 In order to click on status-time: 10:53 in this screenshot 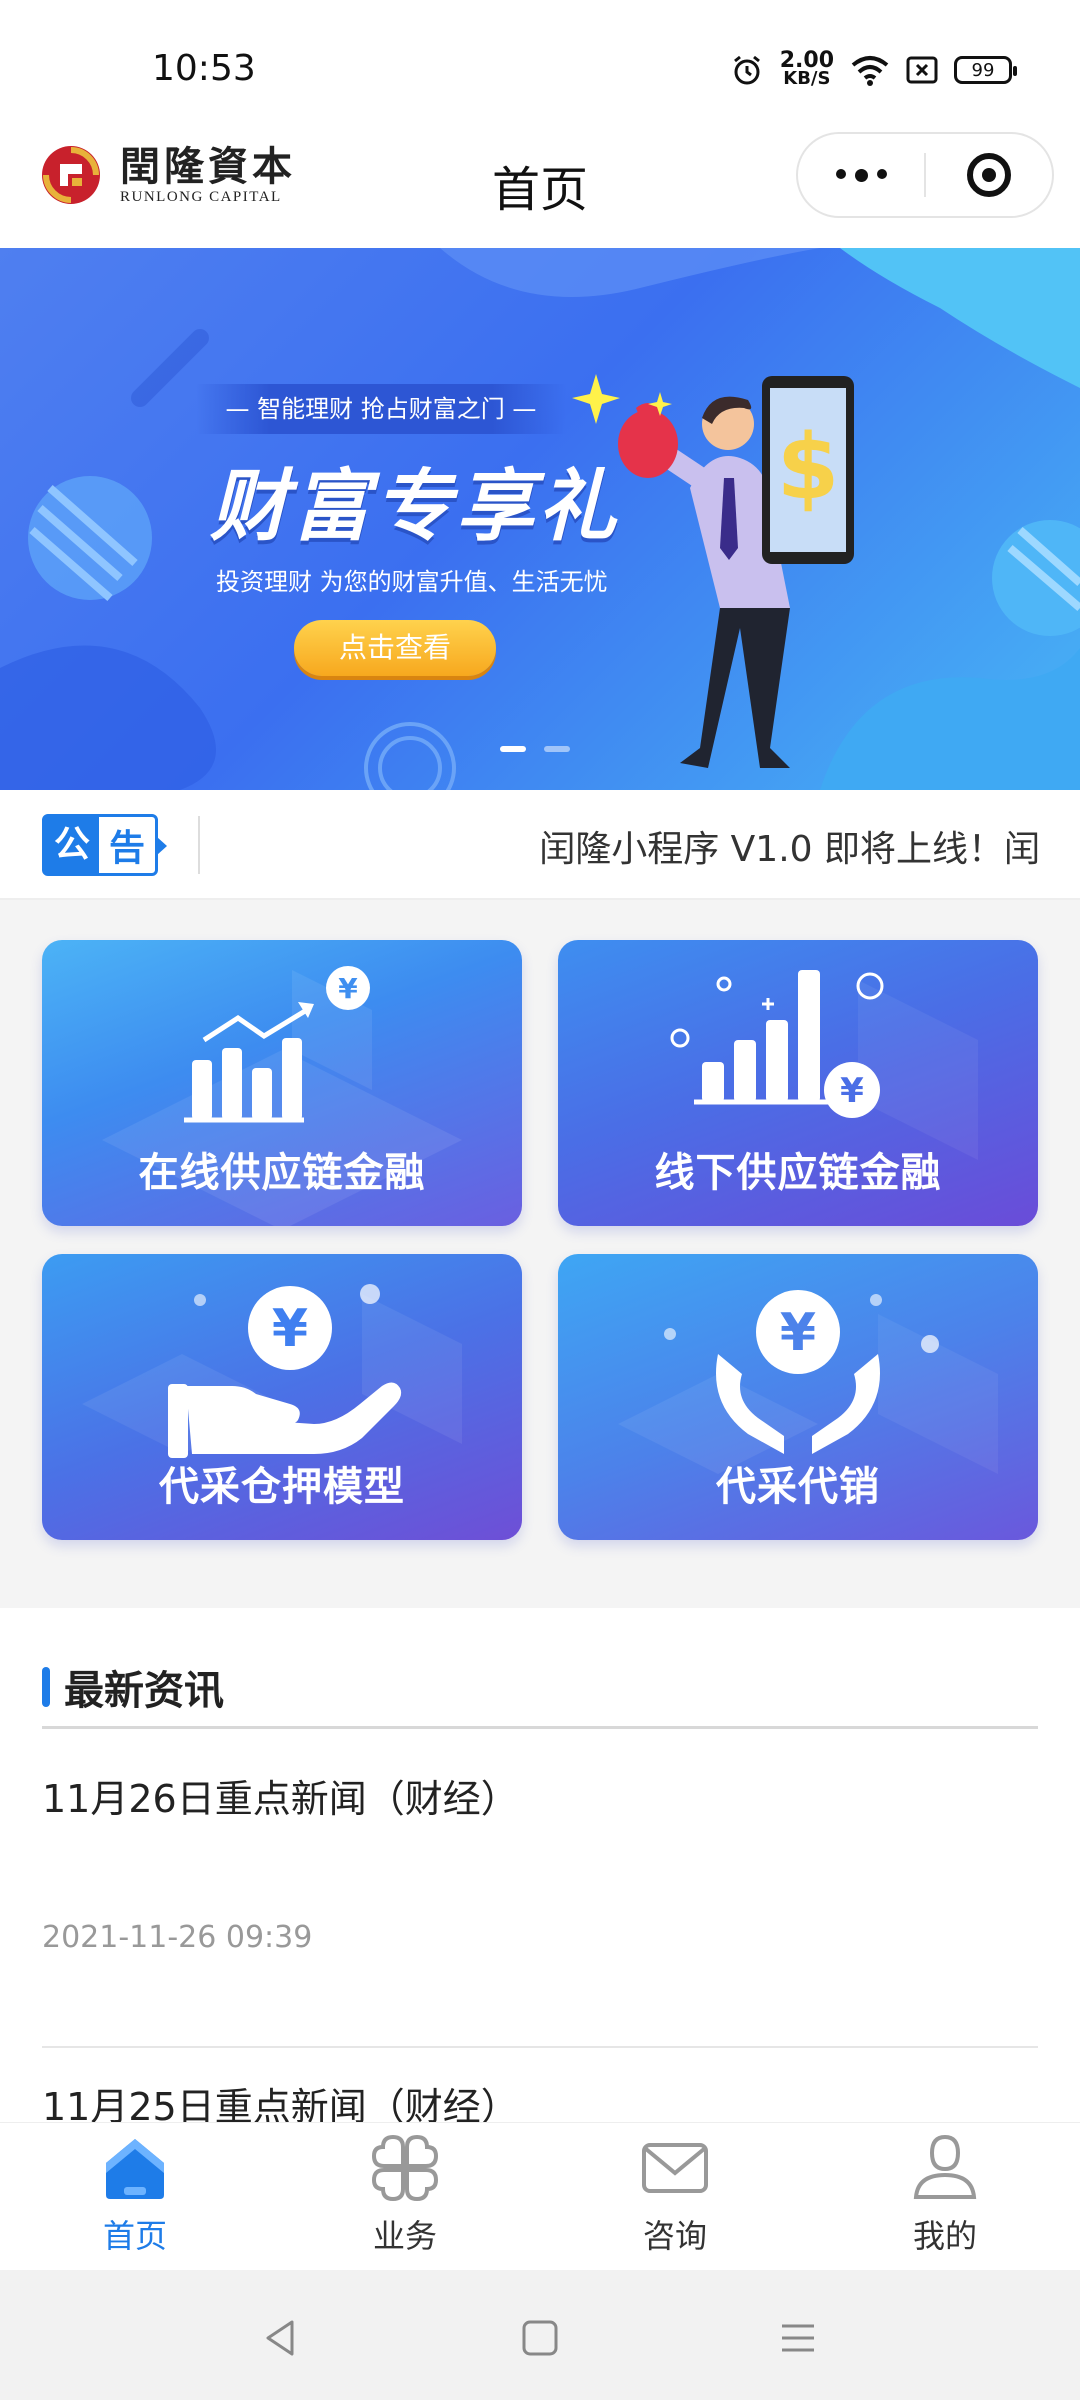, I will do `click(204, 68)`.